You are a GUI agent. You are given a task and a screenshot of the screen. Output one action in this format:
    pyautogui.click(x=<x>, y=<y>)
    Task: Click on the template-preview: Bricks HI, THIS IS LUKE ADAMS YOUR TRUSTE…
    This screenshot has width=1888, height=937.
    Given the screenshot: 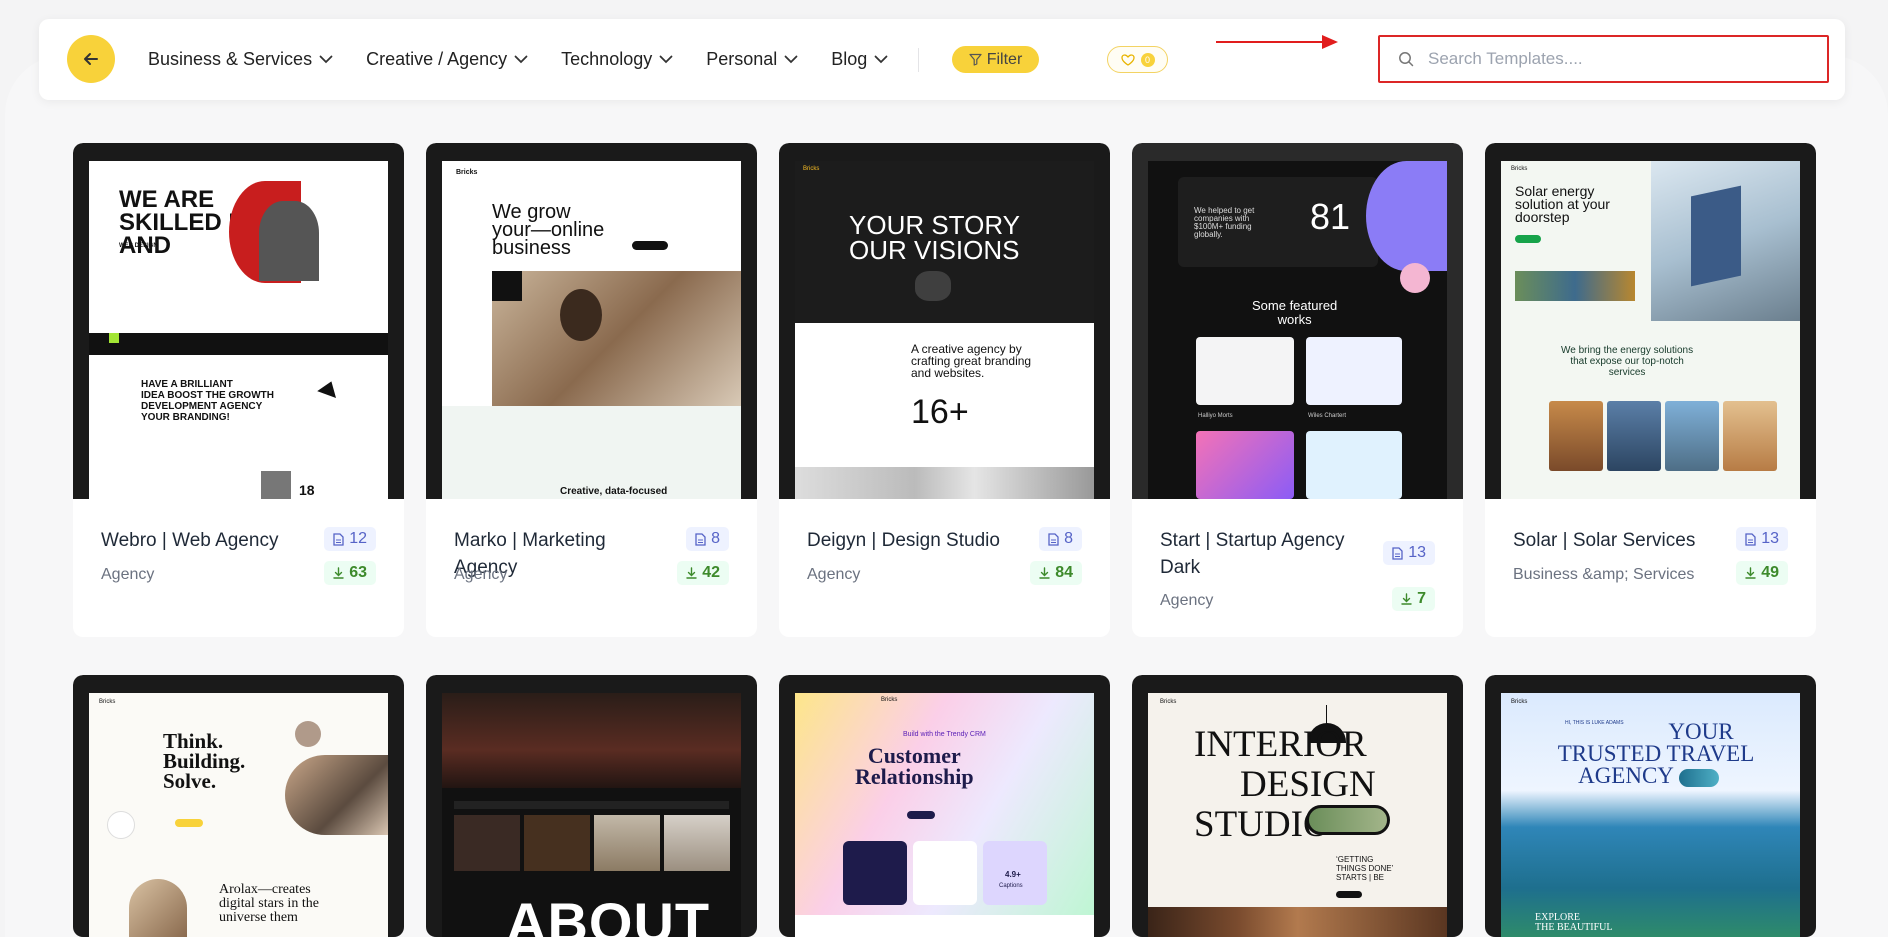 What is the action you would take?
    pyautogui.click(x=1650, y=806)
    